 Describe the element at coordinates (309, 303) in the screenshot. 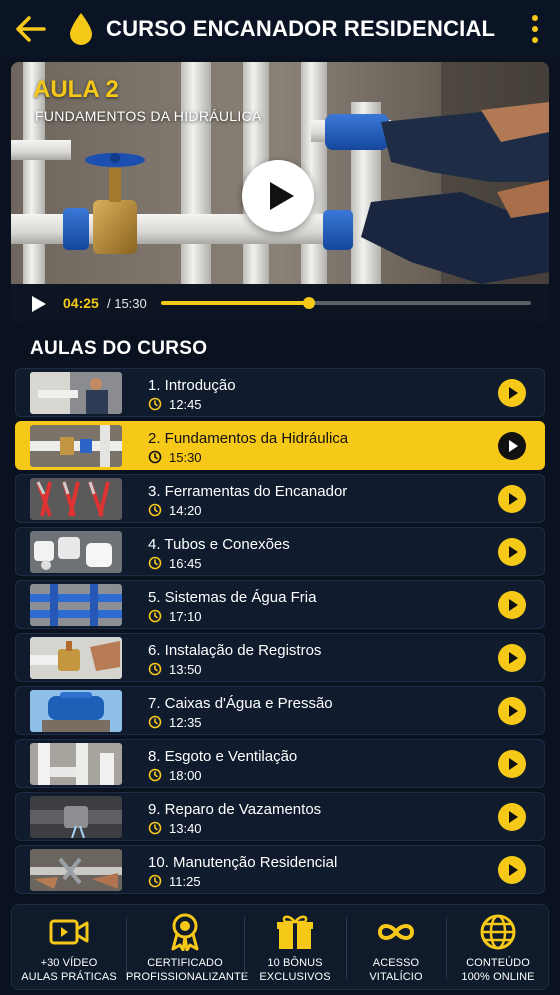

I see `progress-handle` at that location.